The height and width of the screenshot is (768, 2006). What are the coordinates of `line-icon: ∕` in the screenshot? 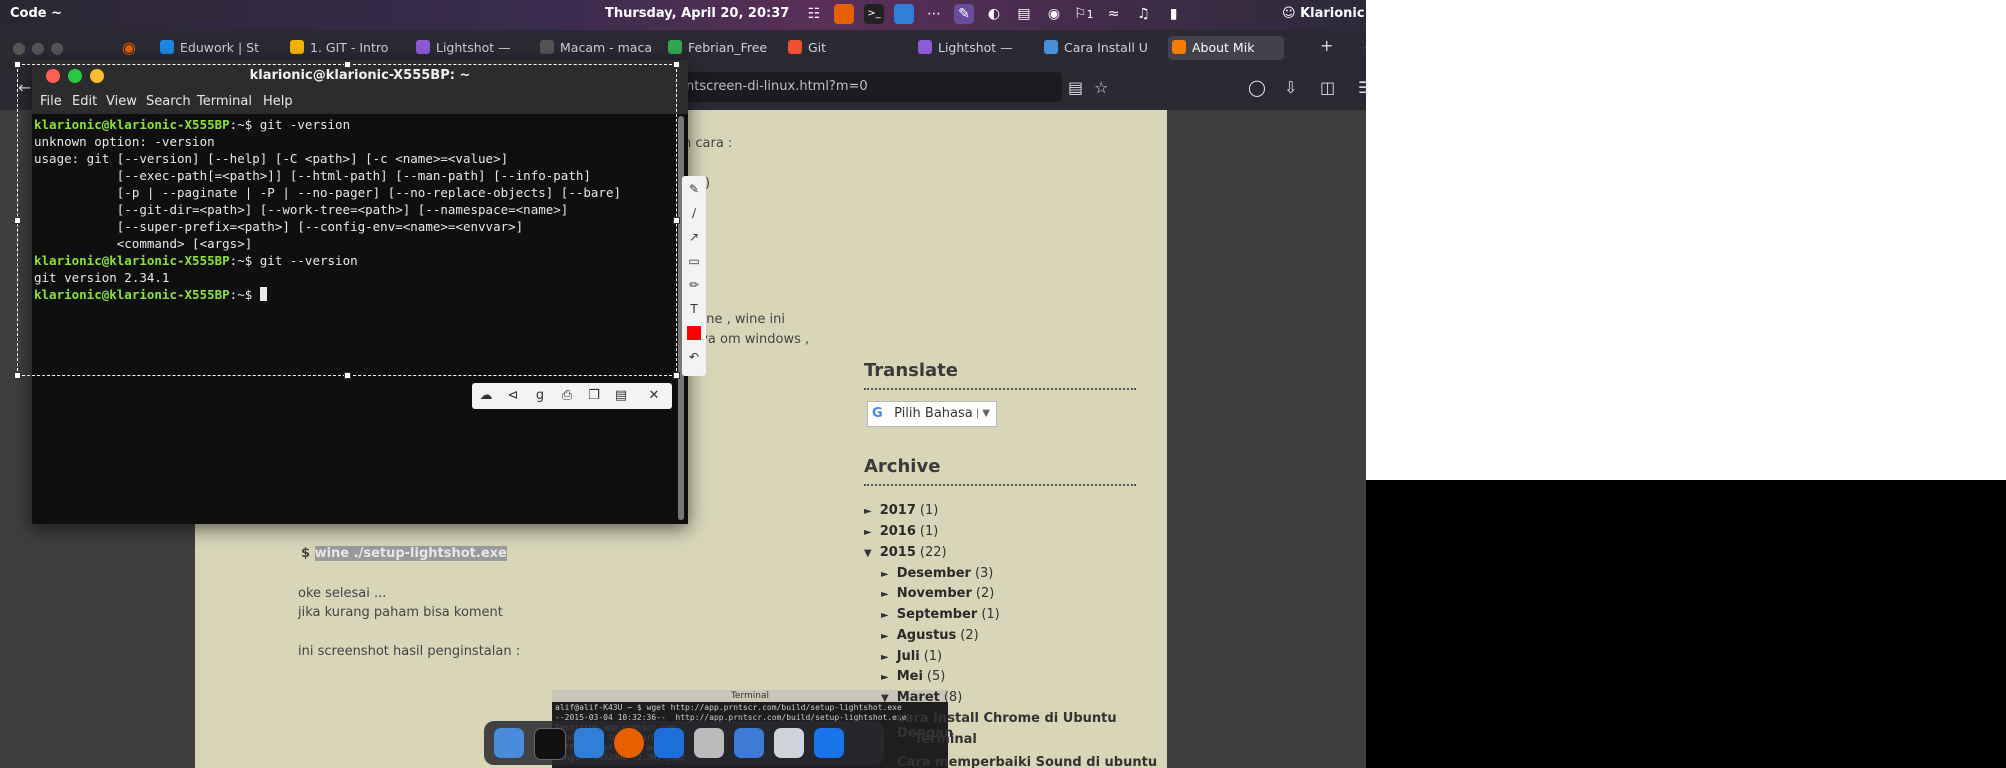 It's located at (694, 213).